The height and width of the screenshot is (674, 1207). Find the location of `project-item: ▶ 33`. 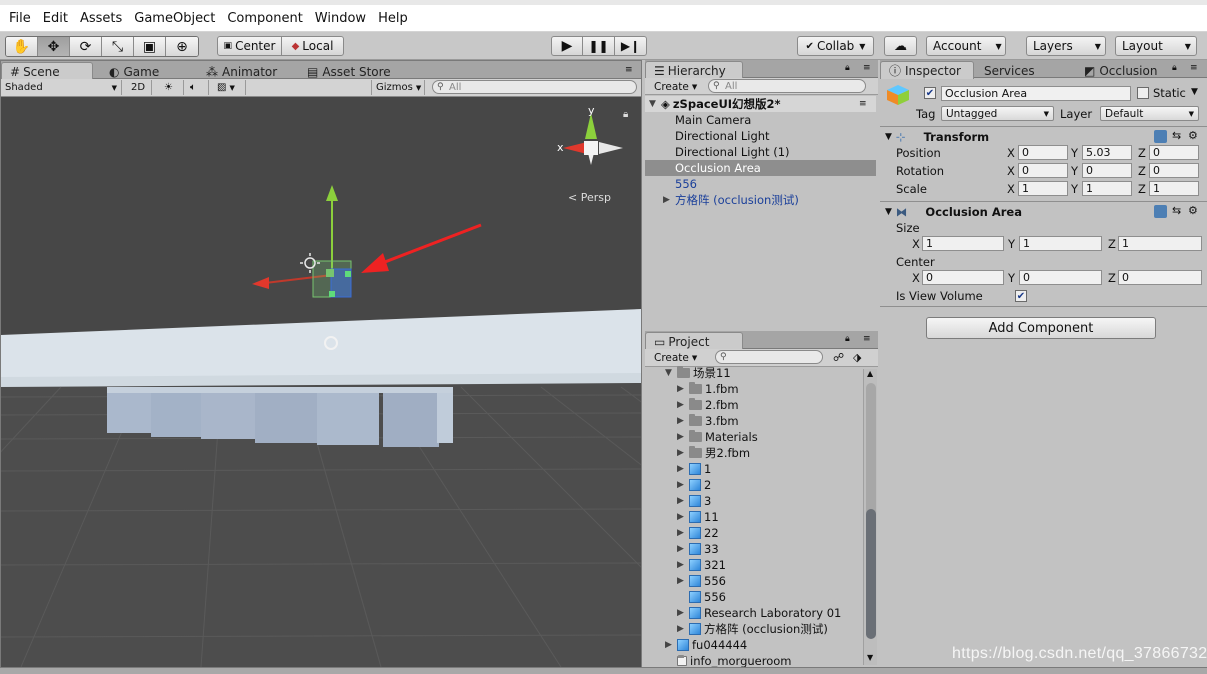

project-item: ▶ 33 is located at coordinates (753, 549).